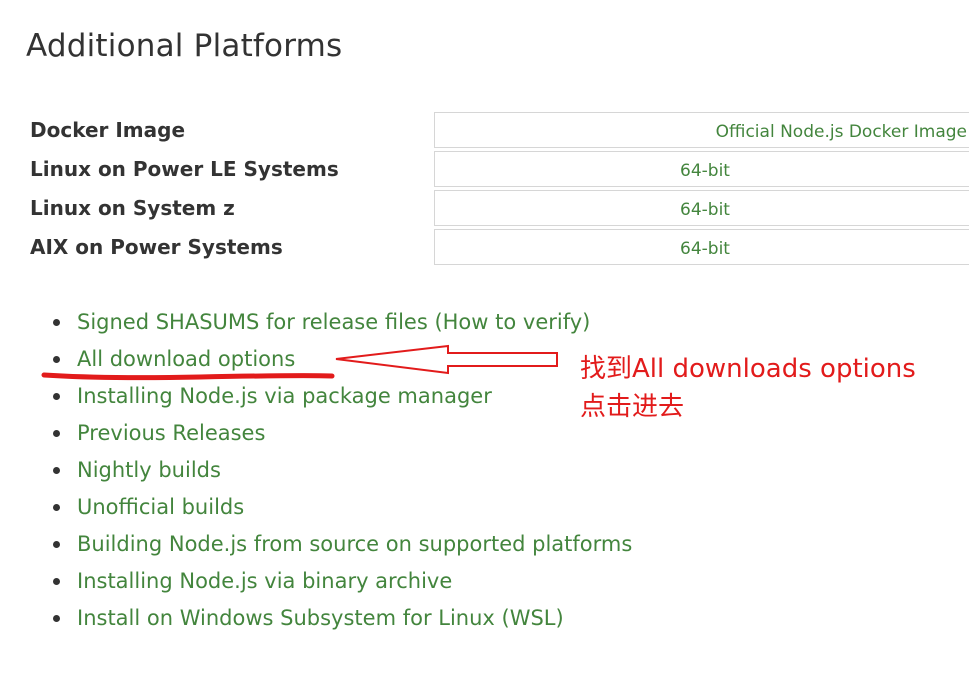  I want to click on annotation-note: 找到All downloads options 点击进去, so click(748, 388).